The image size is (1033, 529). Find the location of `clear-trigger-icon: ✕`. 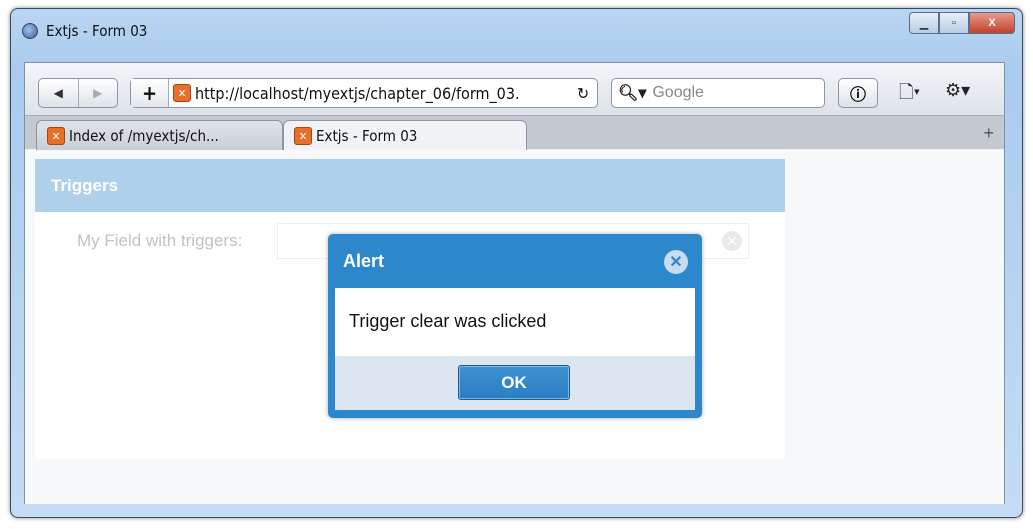

clear-trigger-icon: ✕ is located at coordinates (732, 241).